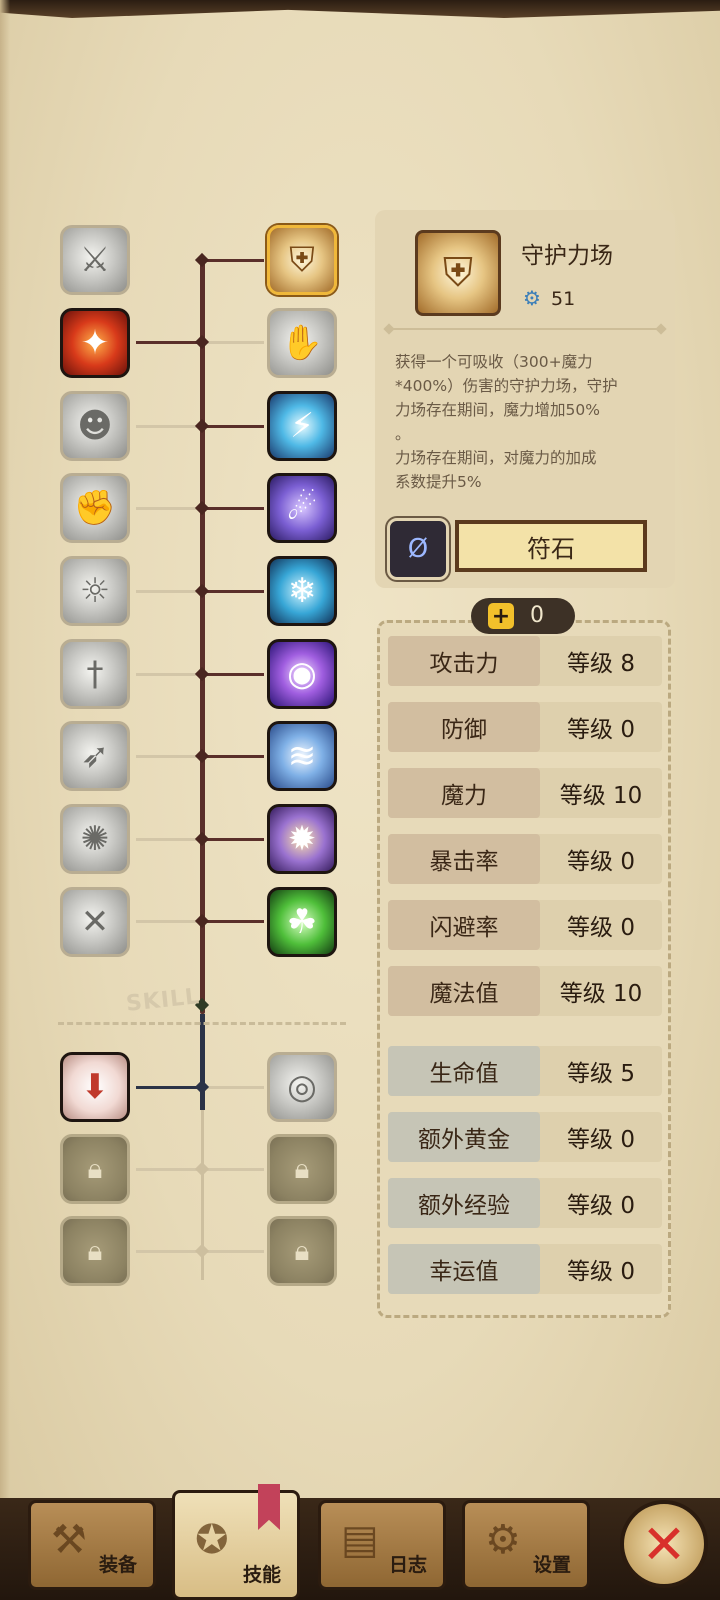  What do you see at coordinates (464, 991) in the screenshot?
I see `stat-label: 魔法值` at bounding box center [464, 991].